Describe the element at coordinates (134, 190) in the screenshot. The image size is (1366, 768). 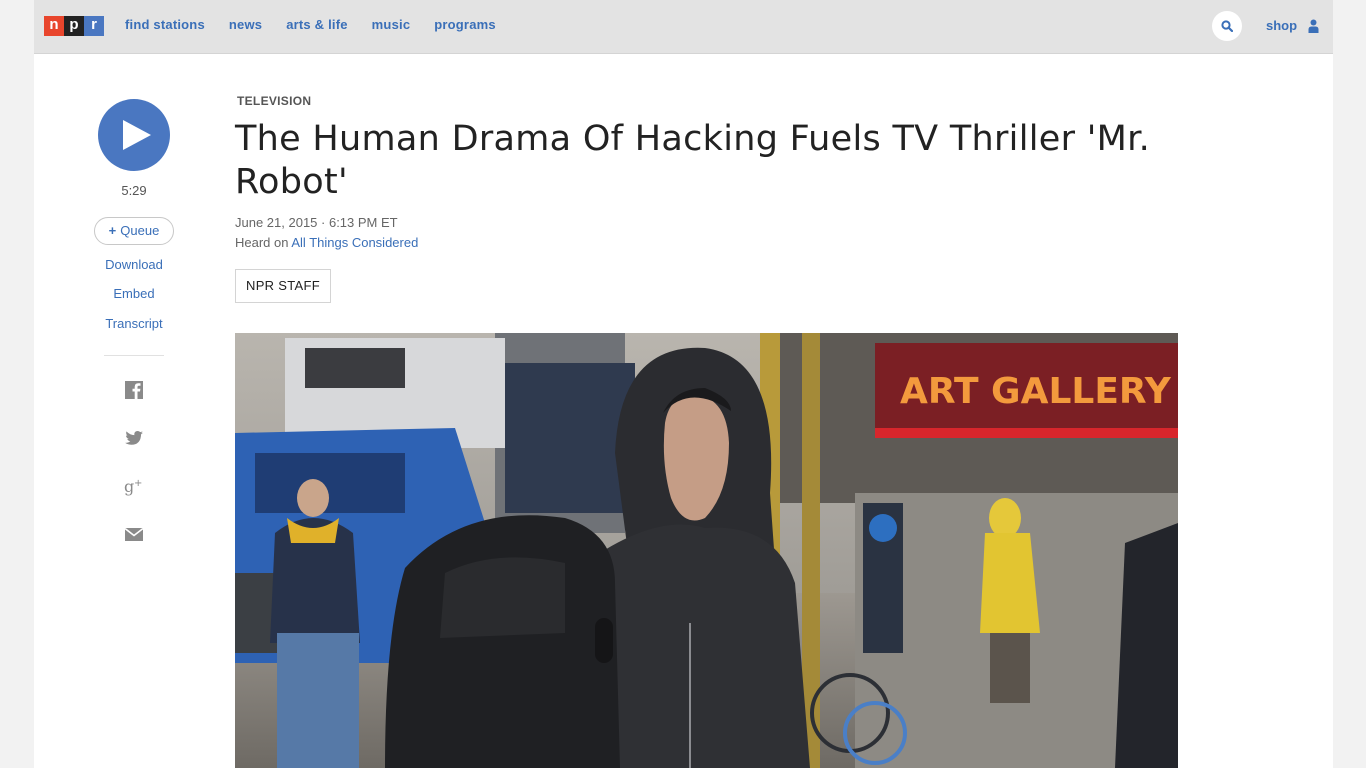
I see `audio-duration: 5:29` at that location.